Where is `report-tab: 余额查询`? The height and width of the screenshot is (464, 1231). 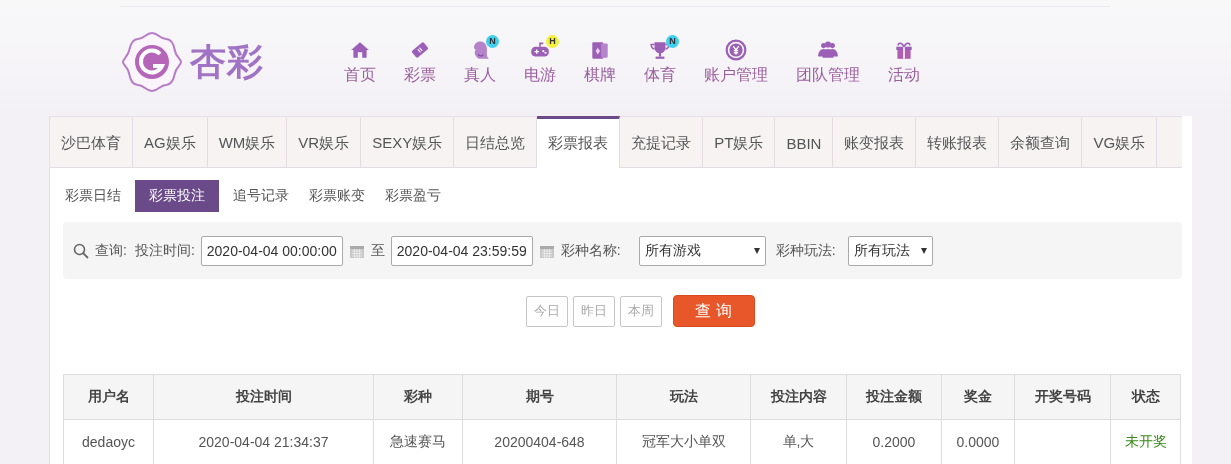 report-tab: 余额查询 is located at coordinates (1041, 141).